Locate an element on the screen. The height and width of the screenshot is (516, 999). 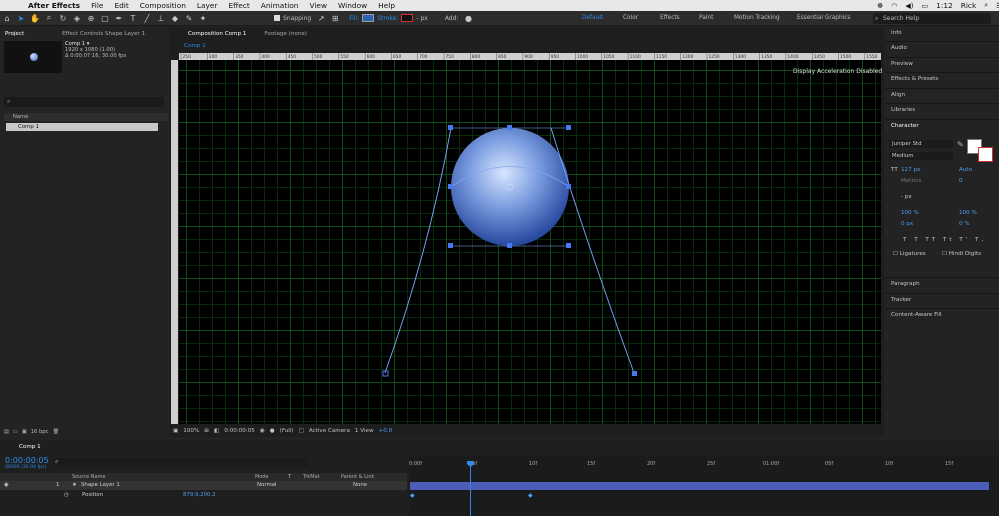
property-value: 879.9,200.2 is located at coordinates (199, 495).